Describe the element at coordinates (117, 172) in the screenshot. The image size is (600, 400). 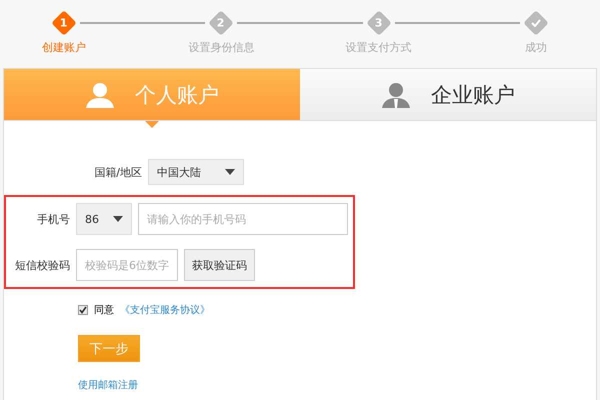
I see `field-label: 国籍/地区` at that location.